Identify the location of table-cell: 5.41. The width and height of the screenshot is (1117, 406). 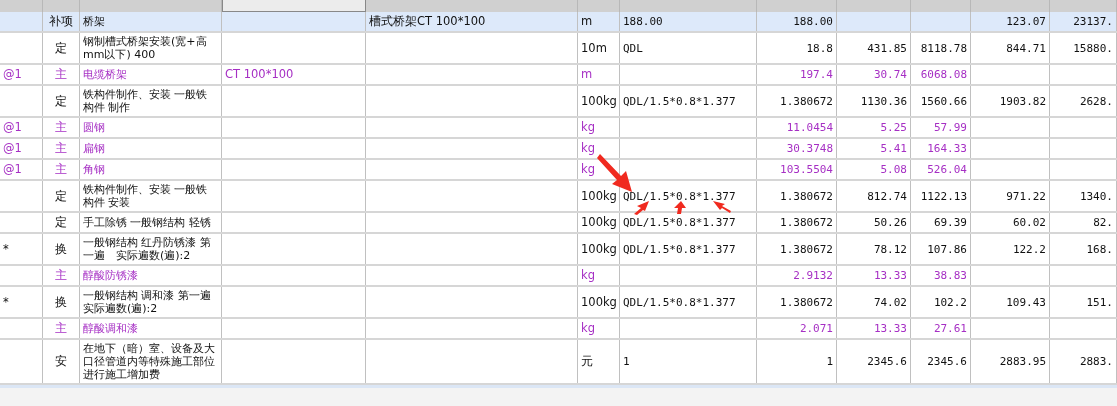
(893, 148).